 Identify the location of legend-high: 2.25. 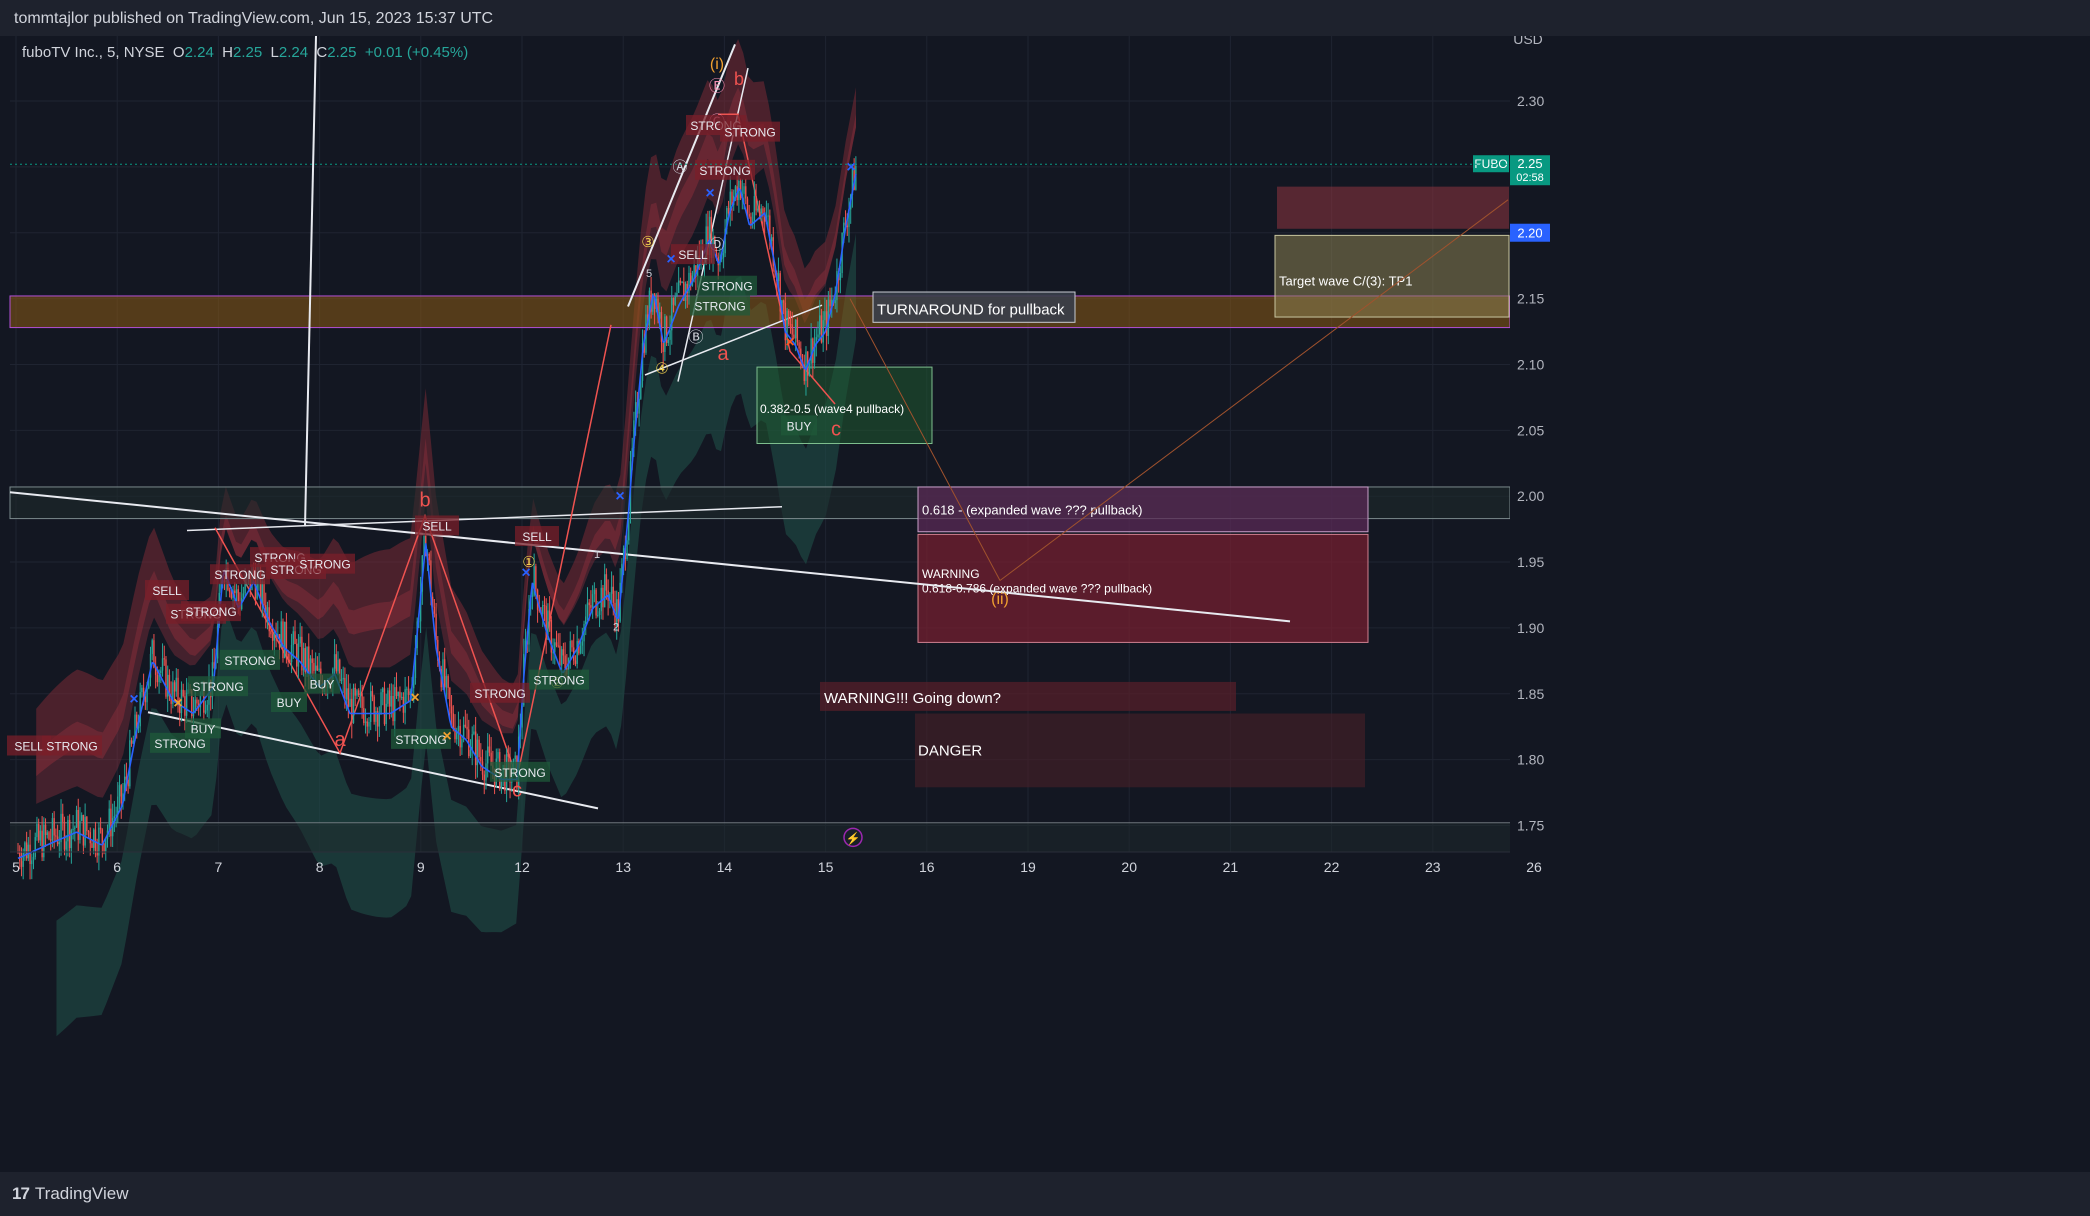
(247, 52).